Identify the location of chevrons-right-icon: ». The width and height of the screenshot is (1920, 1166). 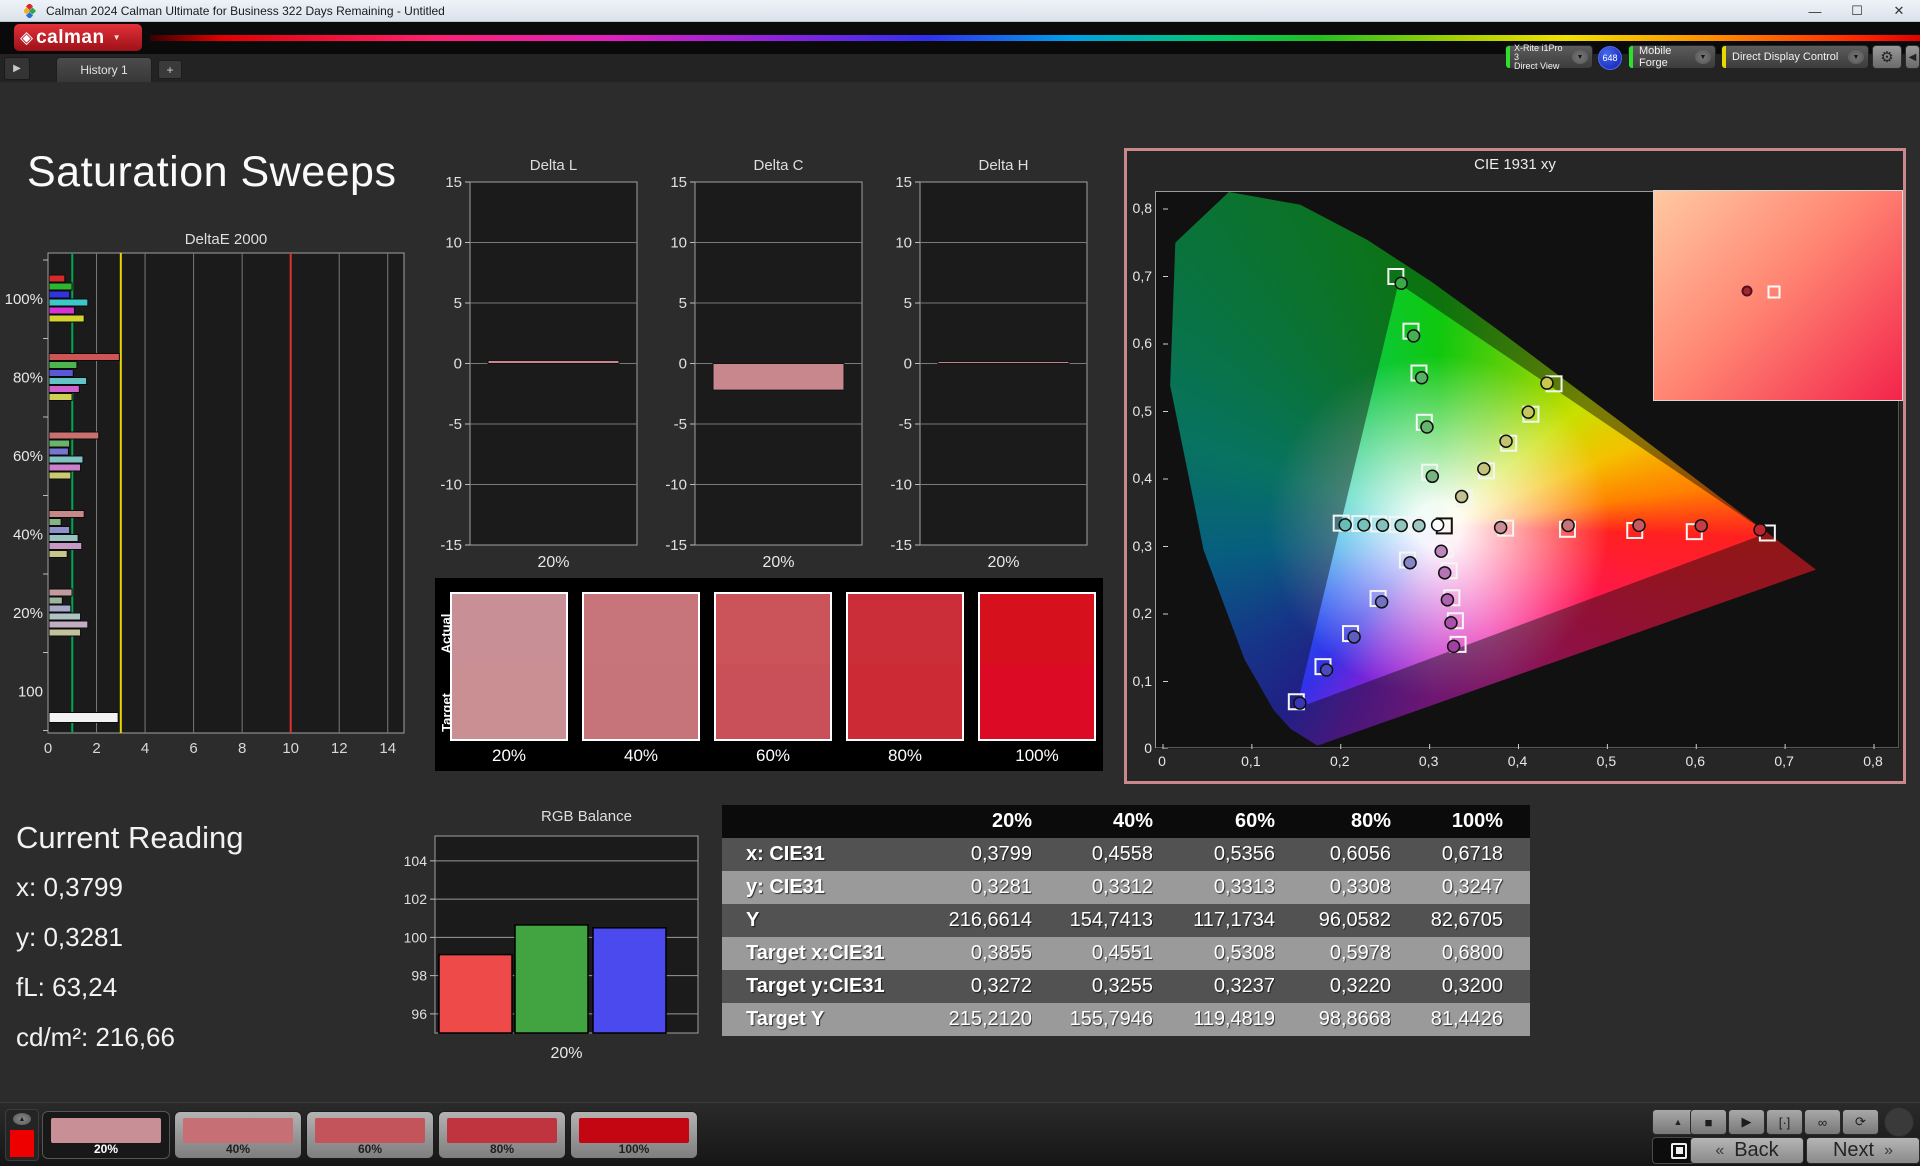
(1889, 1150).